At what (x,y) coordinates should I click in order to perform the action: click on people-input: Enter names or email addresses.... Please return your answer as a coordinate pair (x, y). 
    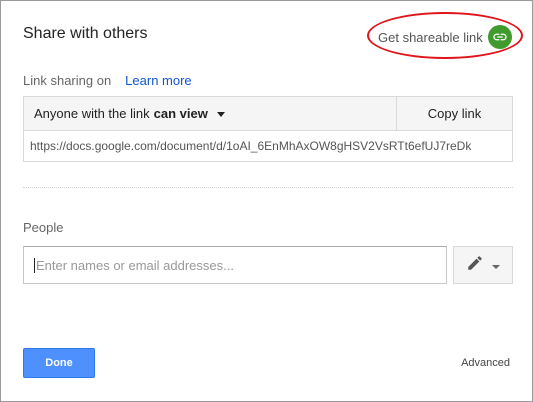
    Looking at the image, I should click on (235, 265).